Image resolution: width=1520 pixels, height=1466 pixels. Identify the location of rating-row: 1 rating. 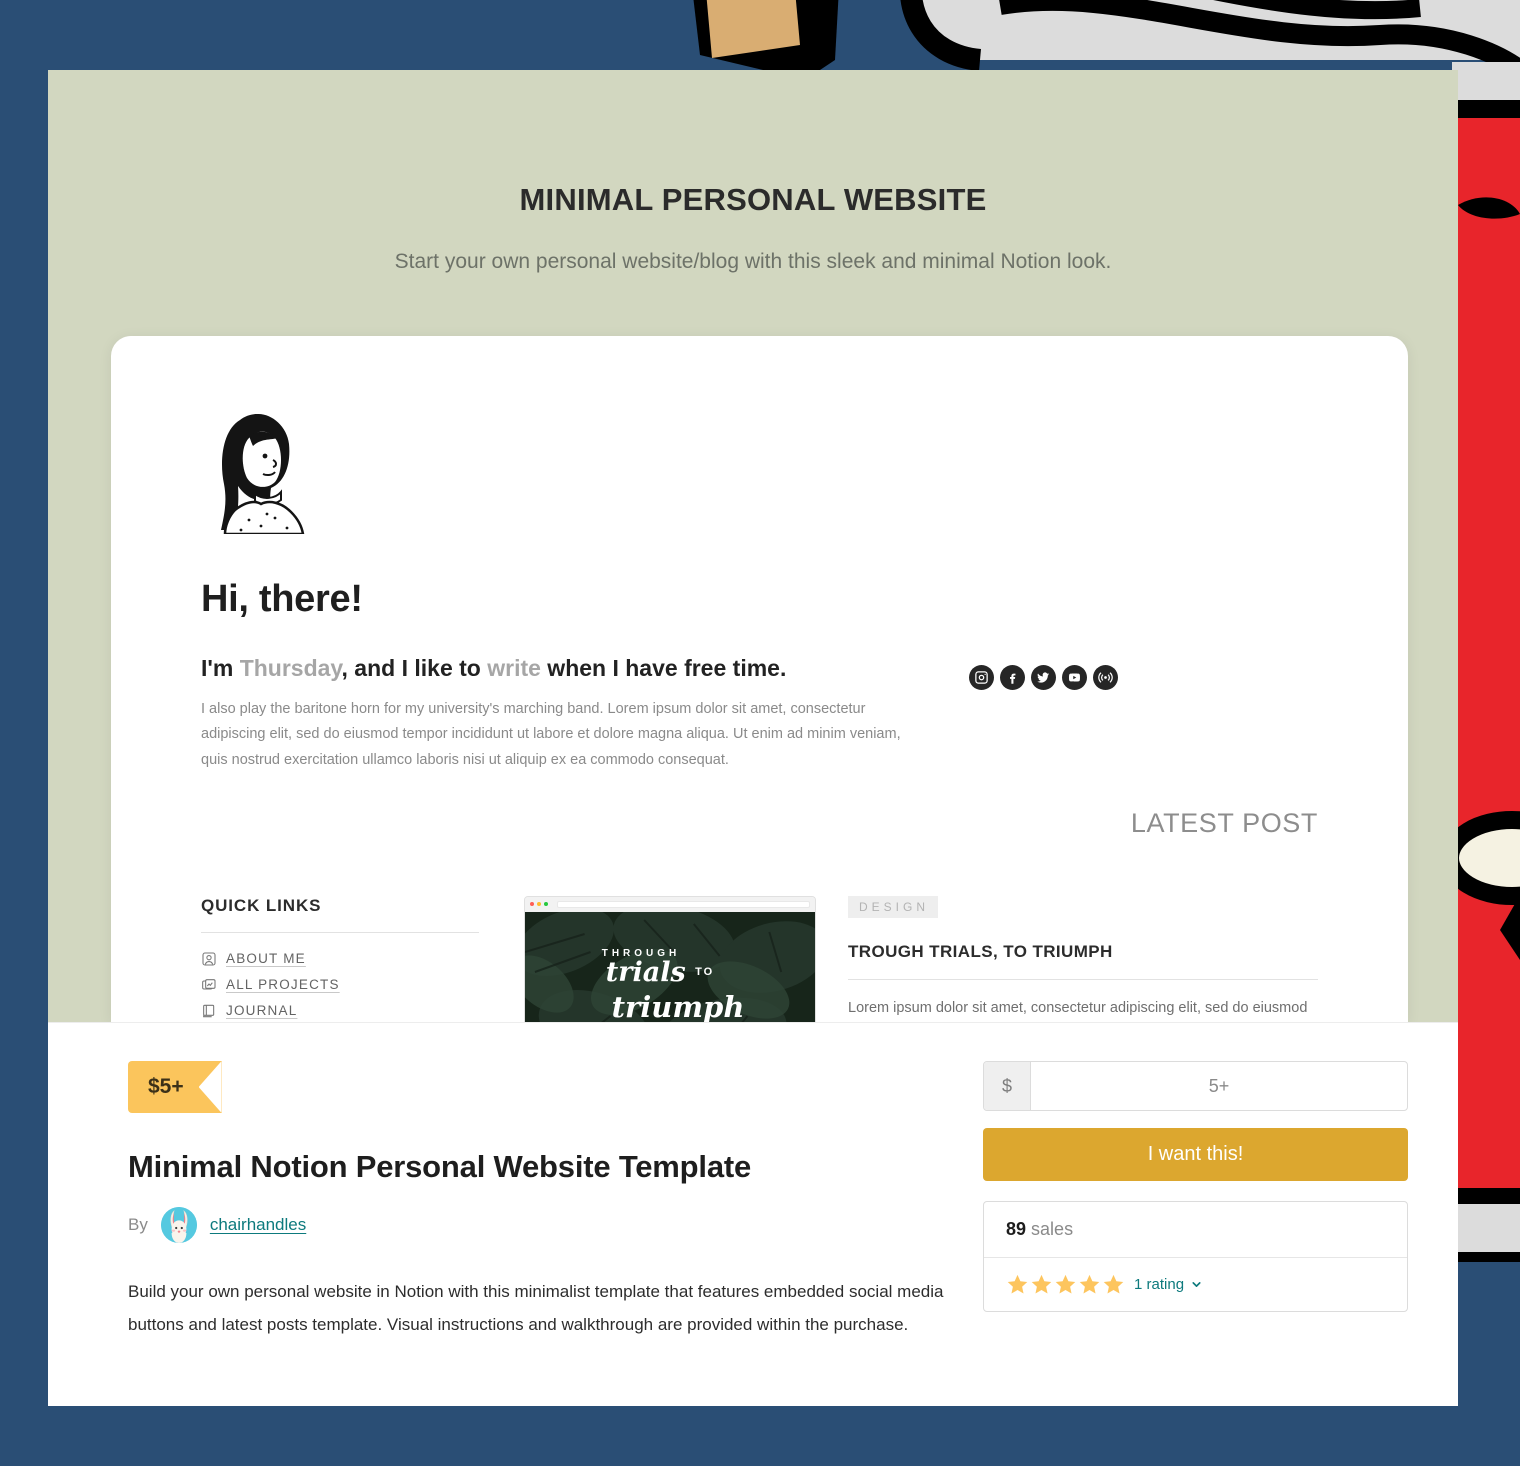
(1195, 1284).